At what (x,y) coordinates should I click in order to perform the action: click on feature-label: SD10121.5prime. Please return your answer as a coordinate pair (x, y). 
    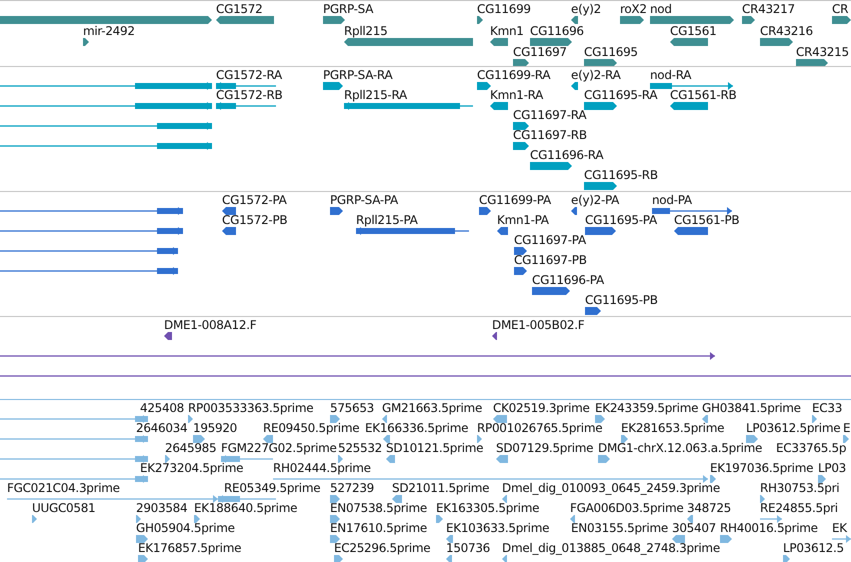
    Looking at the image, I should click on (435, 448).